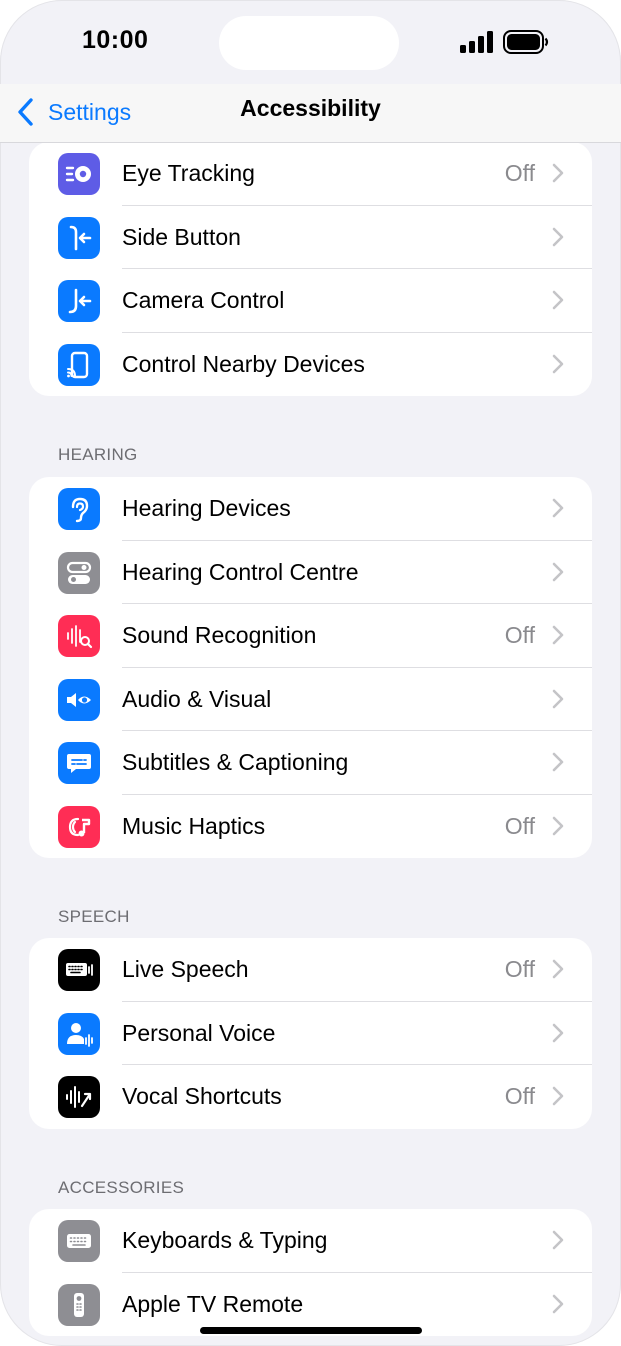  I want to click on section-header-hearing: HEARING, so click(98, 454).